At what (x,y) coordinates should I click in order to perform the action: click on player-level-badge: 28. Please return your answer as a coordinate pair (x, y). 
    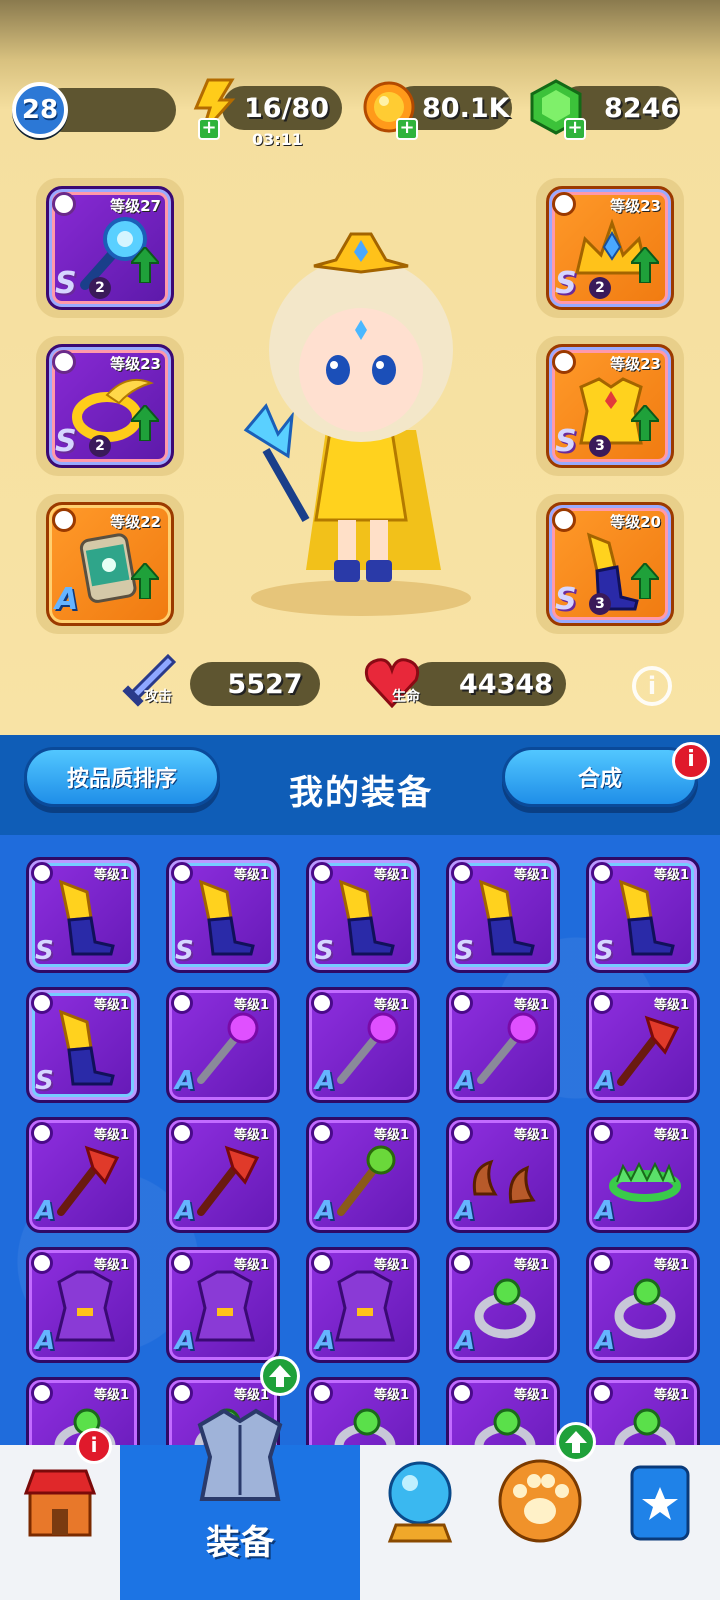
    Looking at the image, I should click on (40, 110).